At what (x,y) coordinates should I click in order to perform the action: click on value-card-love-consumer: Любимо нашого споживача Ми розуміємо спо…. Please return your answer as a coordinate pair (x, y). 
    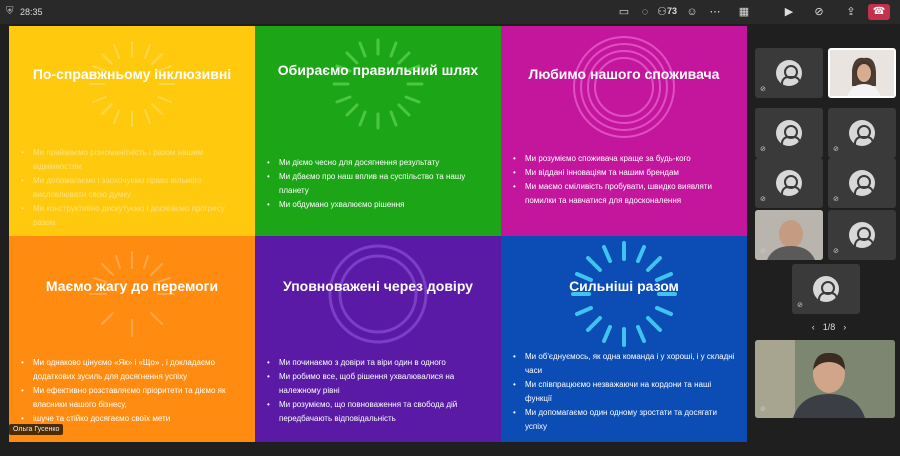
    Looking at the image, I should click on (624, 131).